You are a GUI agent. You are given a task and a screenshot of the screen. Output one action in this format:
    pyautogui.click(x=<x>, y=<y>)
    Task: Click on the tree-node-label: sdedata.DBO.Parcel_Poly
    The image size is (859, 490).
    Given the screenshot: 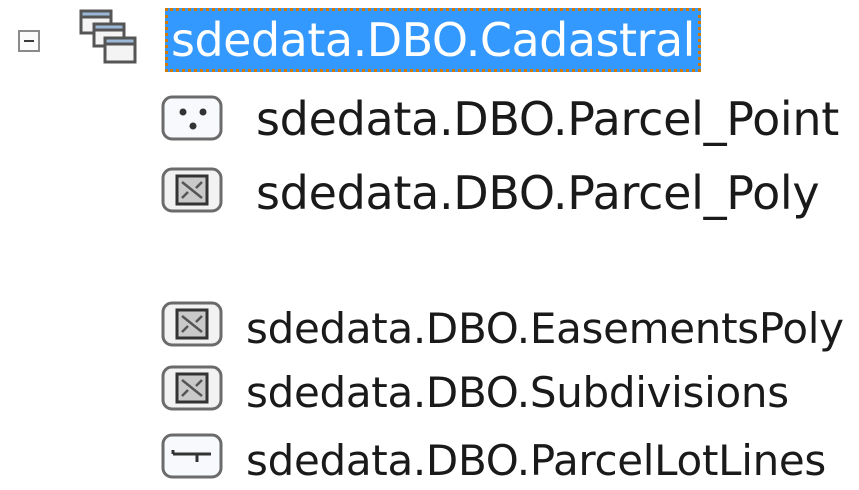 What is the action you would take?
    pyautogui.click(x=538, y=193)
    